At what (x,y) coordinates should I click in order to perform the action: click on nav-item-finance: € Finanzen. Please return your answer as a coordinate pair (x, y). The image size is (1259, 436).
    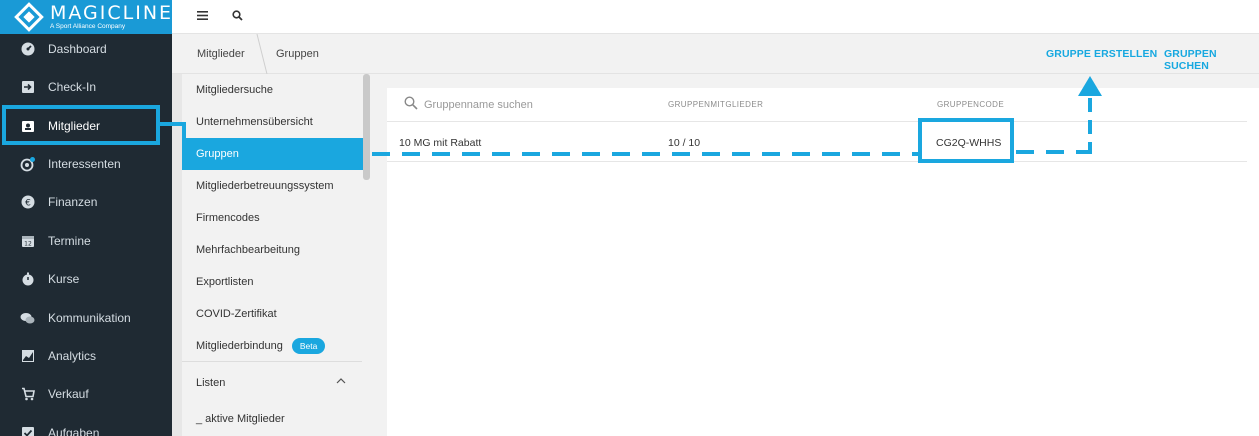
    Looking at the image, I should click on (86, 202).